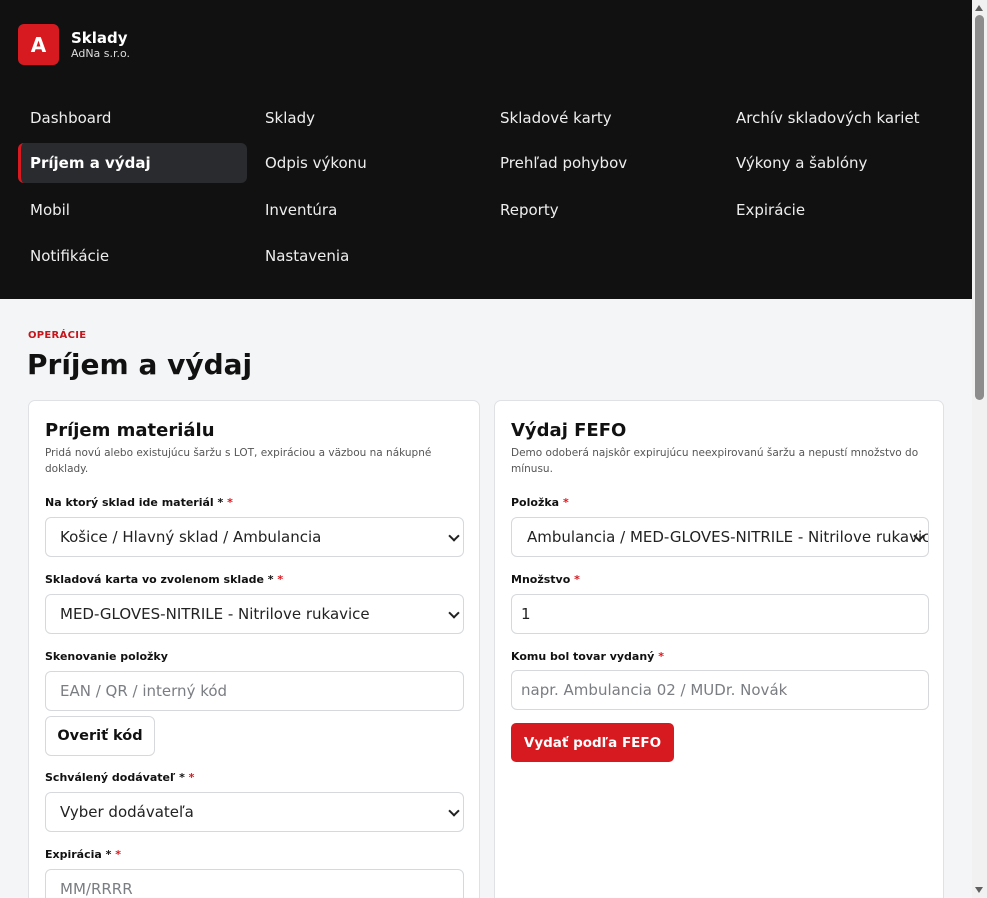  Describe the element at coordinates (132, 118) in the screenshot. I see `nav-item-dashboard: Dashboard` at that location.